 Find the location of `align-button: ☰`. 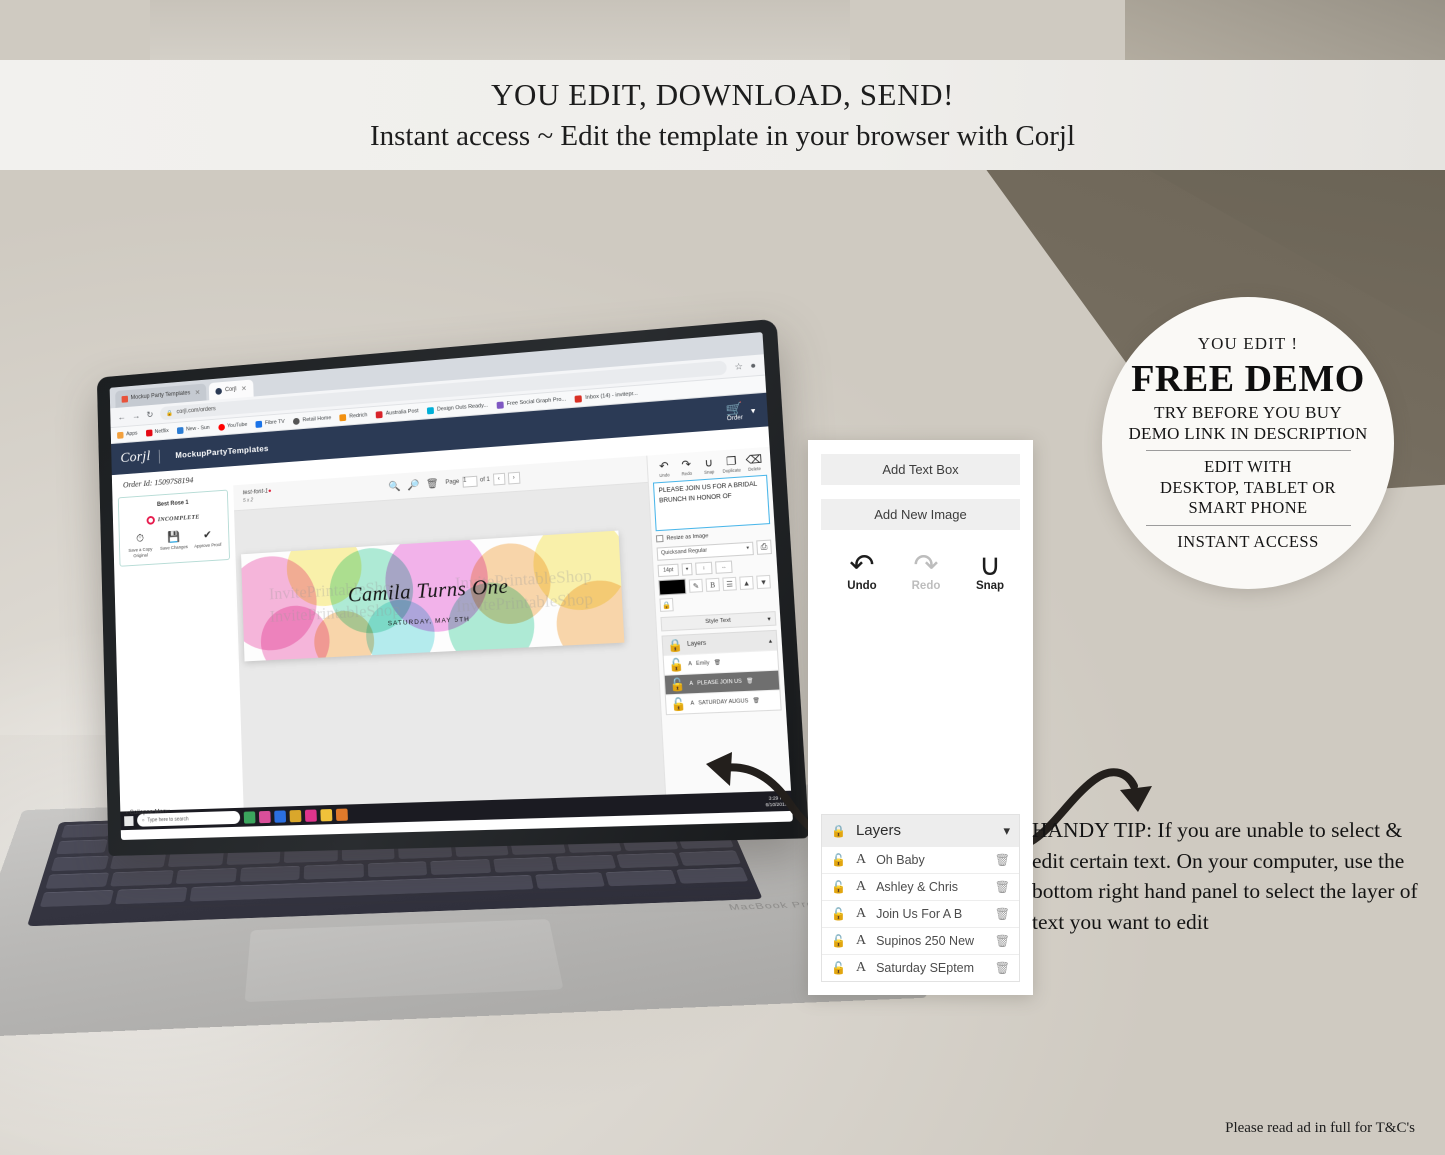

align-button: ☰ is located at coordinates (729, 583).